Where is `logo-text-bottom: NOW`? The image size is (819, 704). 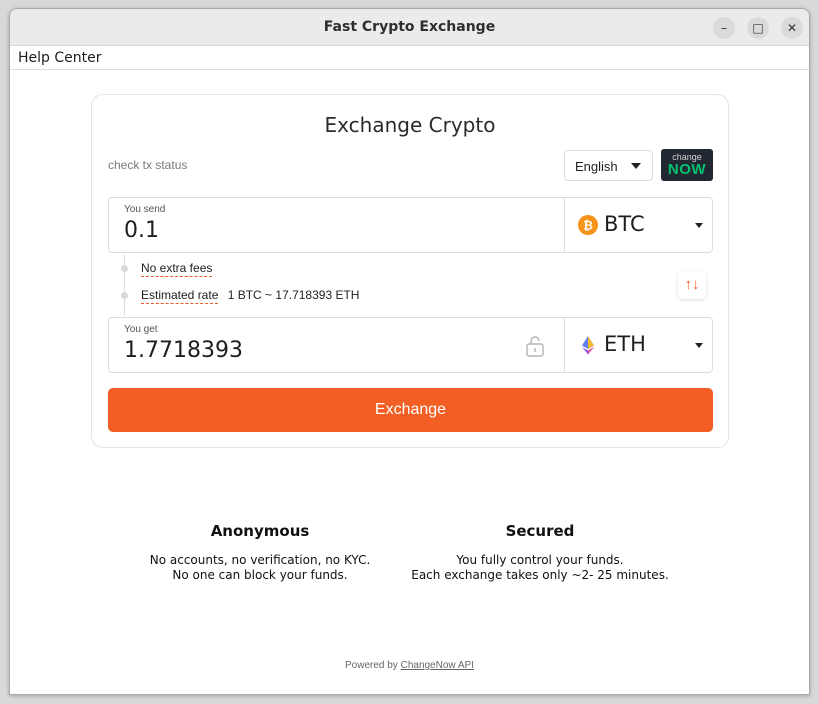 logo-text-bottom: NOW is located at coordinates (687, 169).